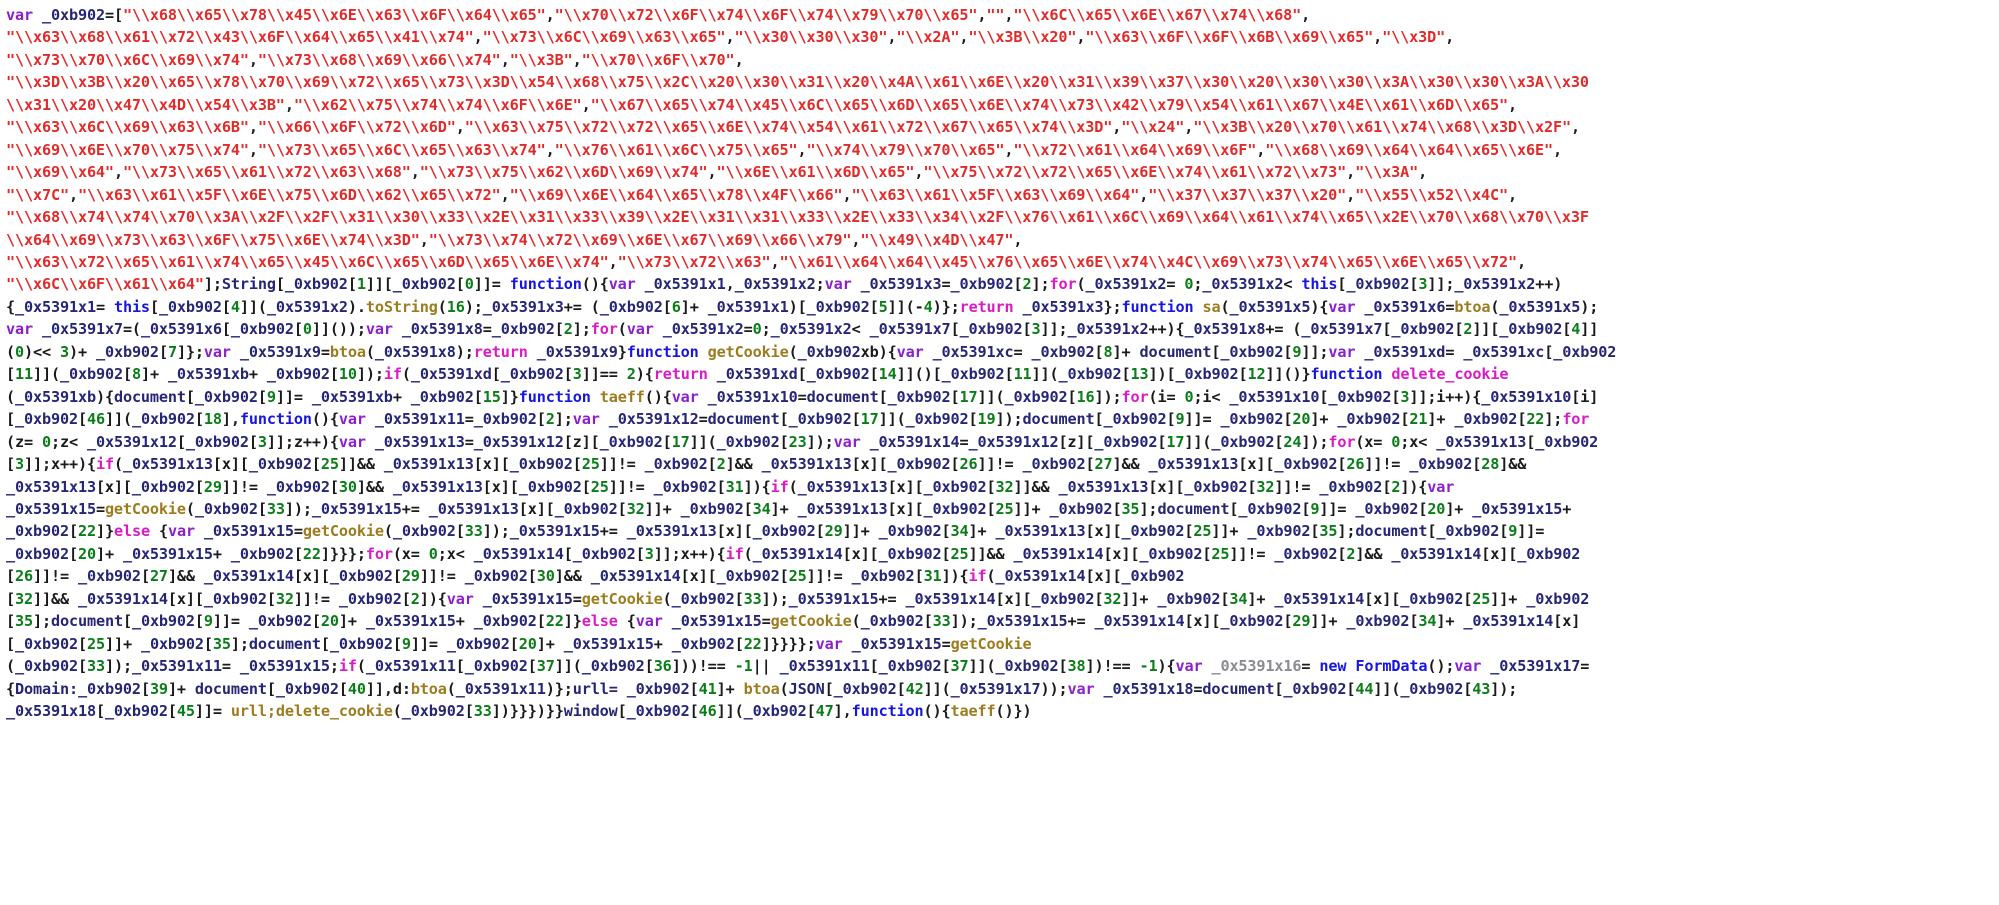 Image resolution: width=1999 pixels, height=905 pixels. I want to click on code-token-s: "\\x73\\x72\\x63", so click(694, 261).